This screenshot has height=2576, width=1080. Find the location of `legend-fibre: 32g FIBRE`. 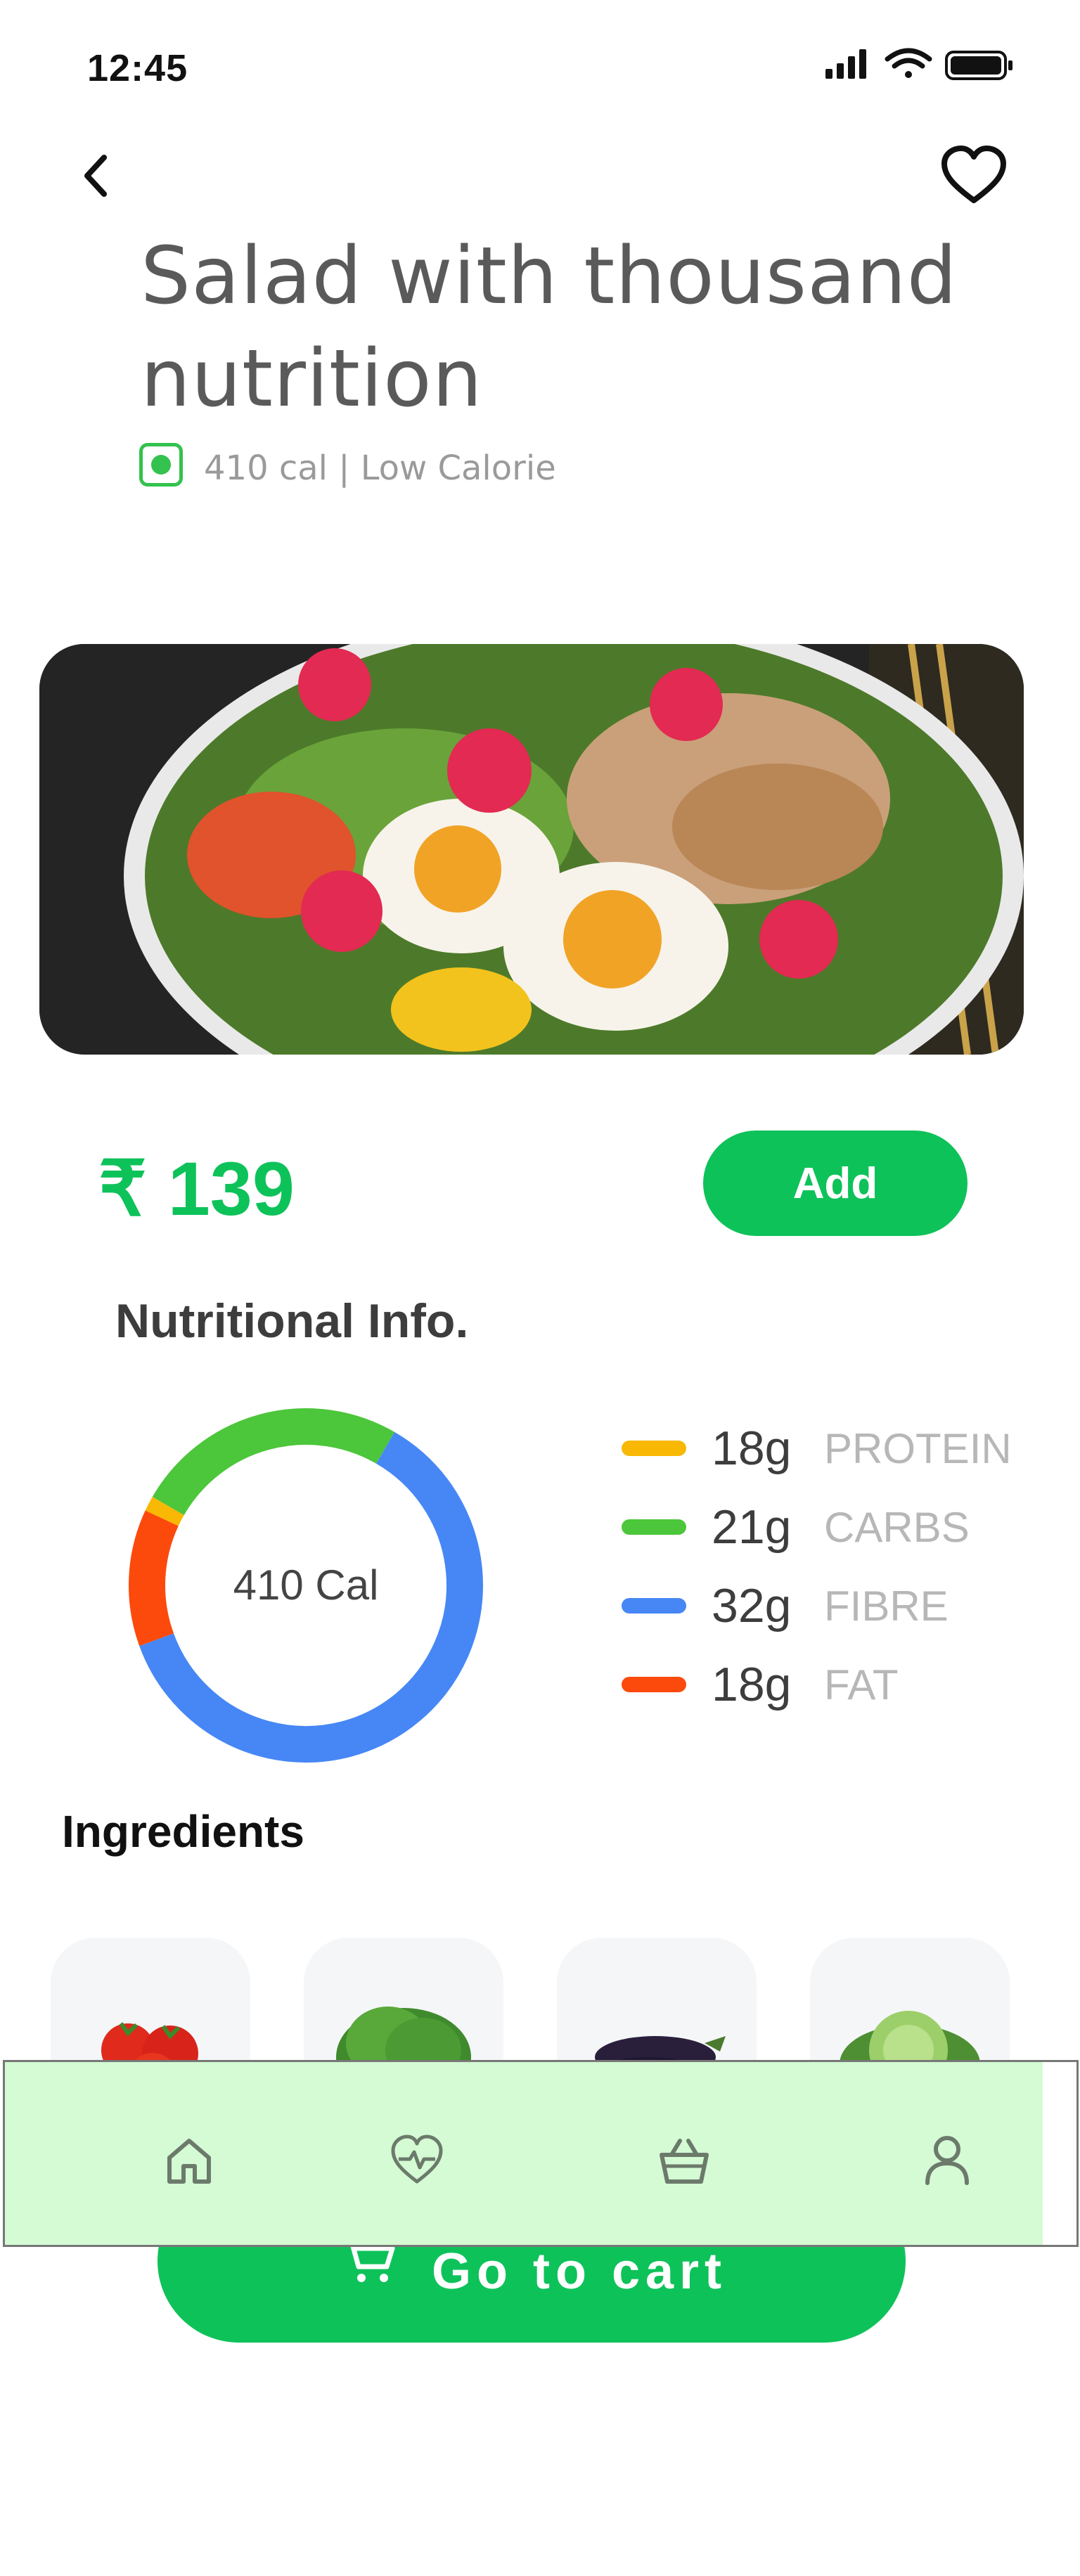

legend-fibre: 32g FIBRE is located at coordinates (785, 1606).